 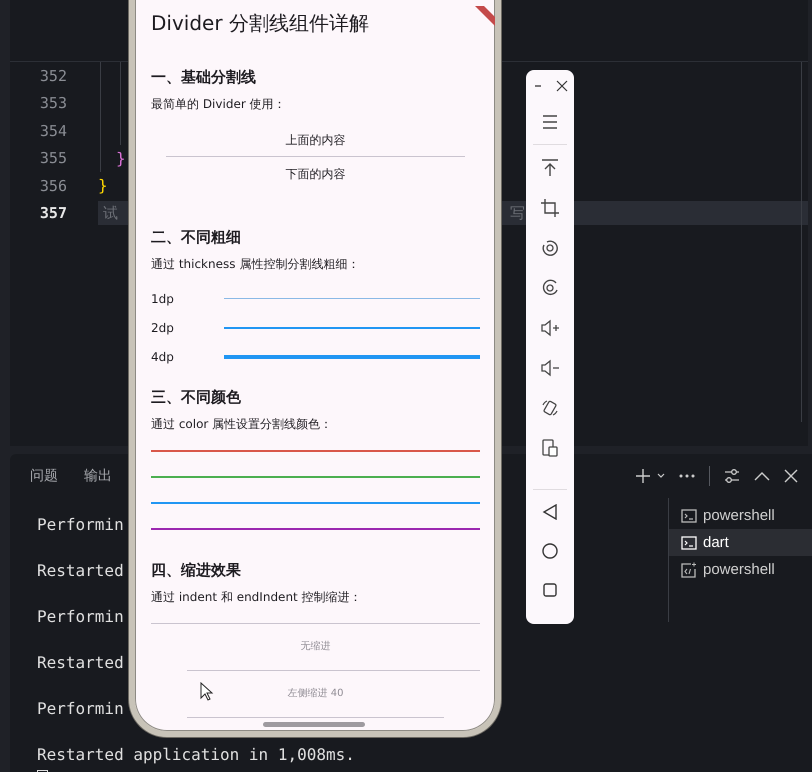 I want to click on back-icon, so click(x=550, y=512).